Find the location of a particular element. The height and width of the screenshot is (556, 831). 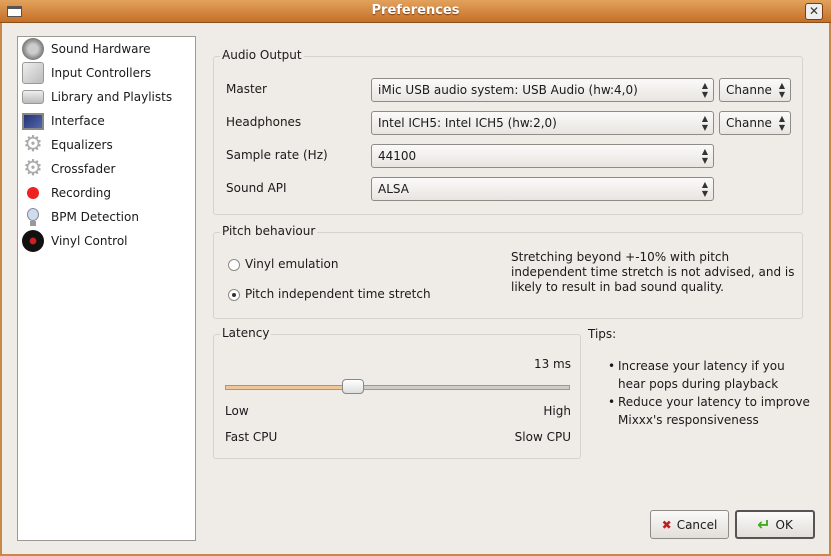

button-label: Cancel is located at coordinates (697, 524).